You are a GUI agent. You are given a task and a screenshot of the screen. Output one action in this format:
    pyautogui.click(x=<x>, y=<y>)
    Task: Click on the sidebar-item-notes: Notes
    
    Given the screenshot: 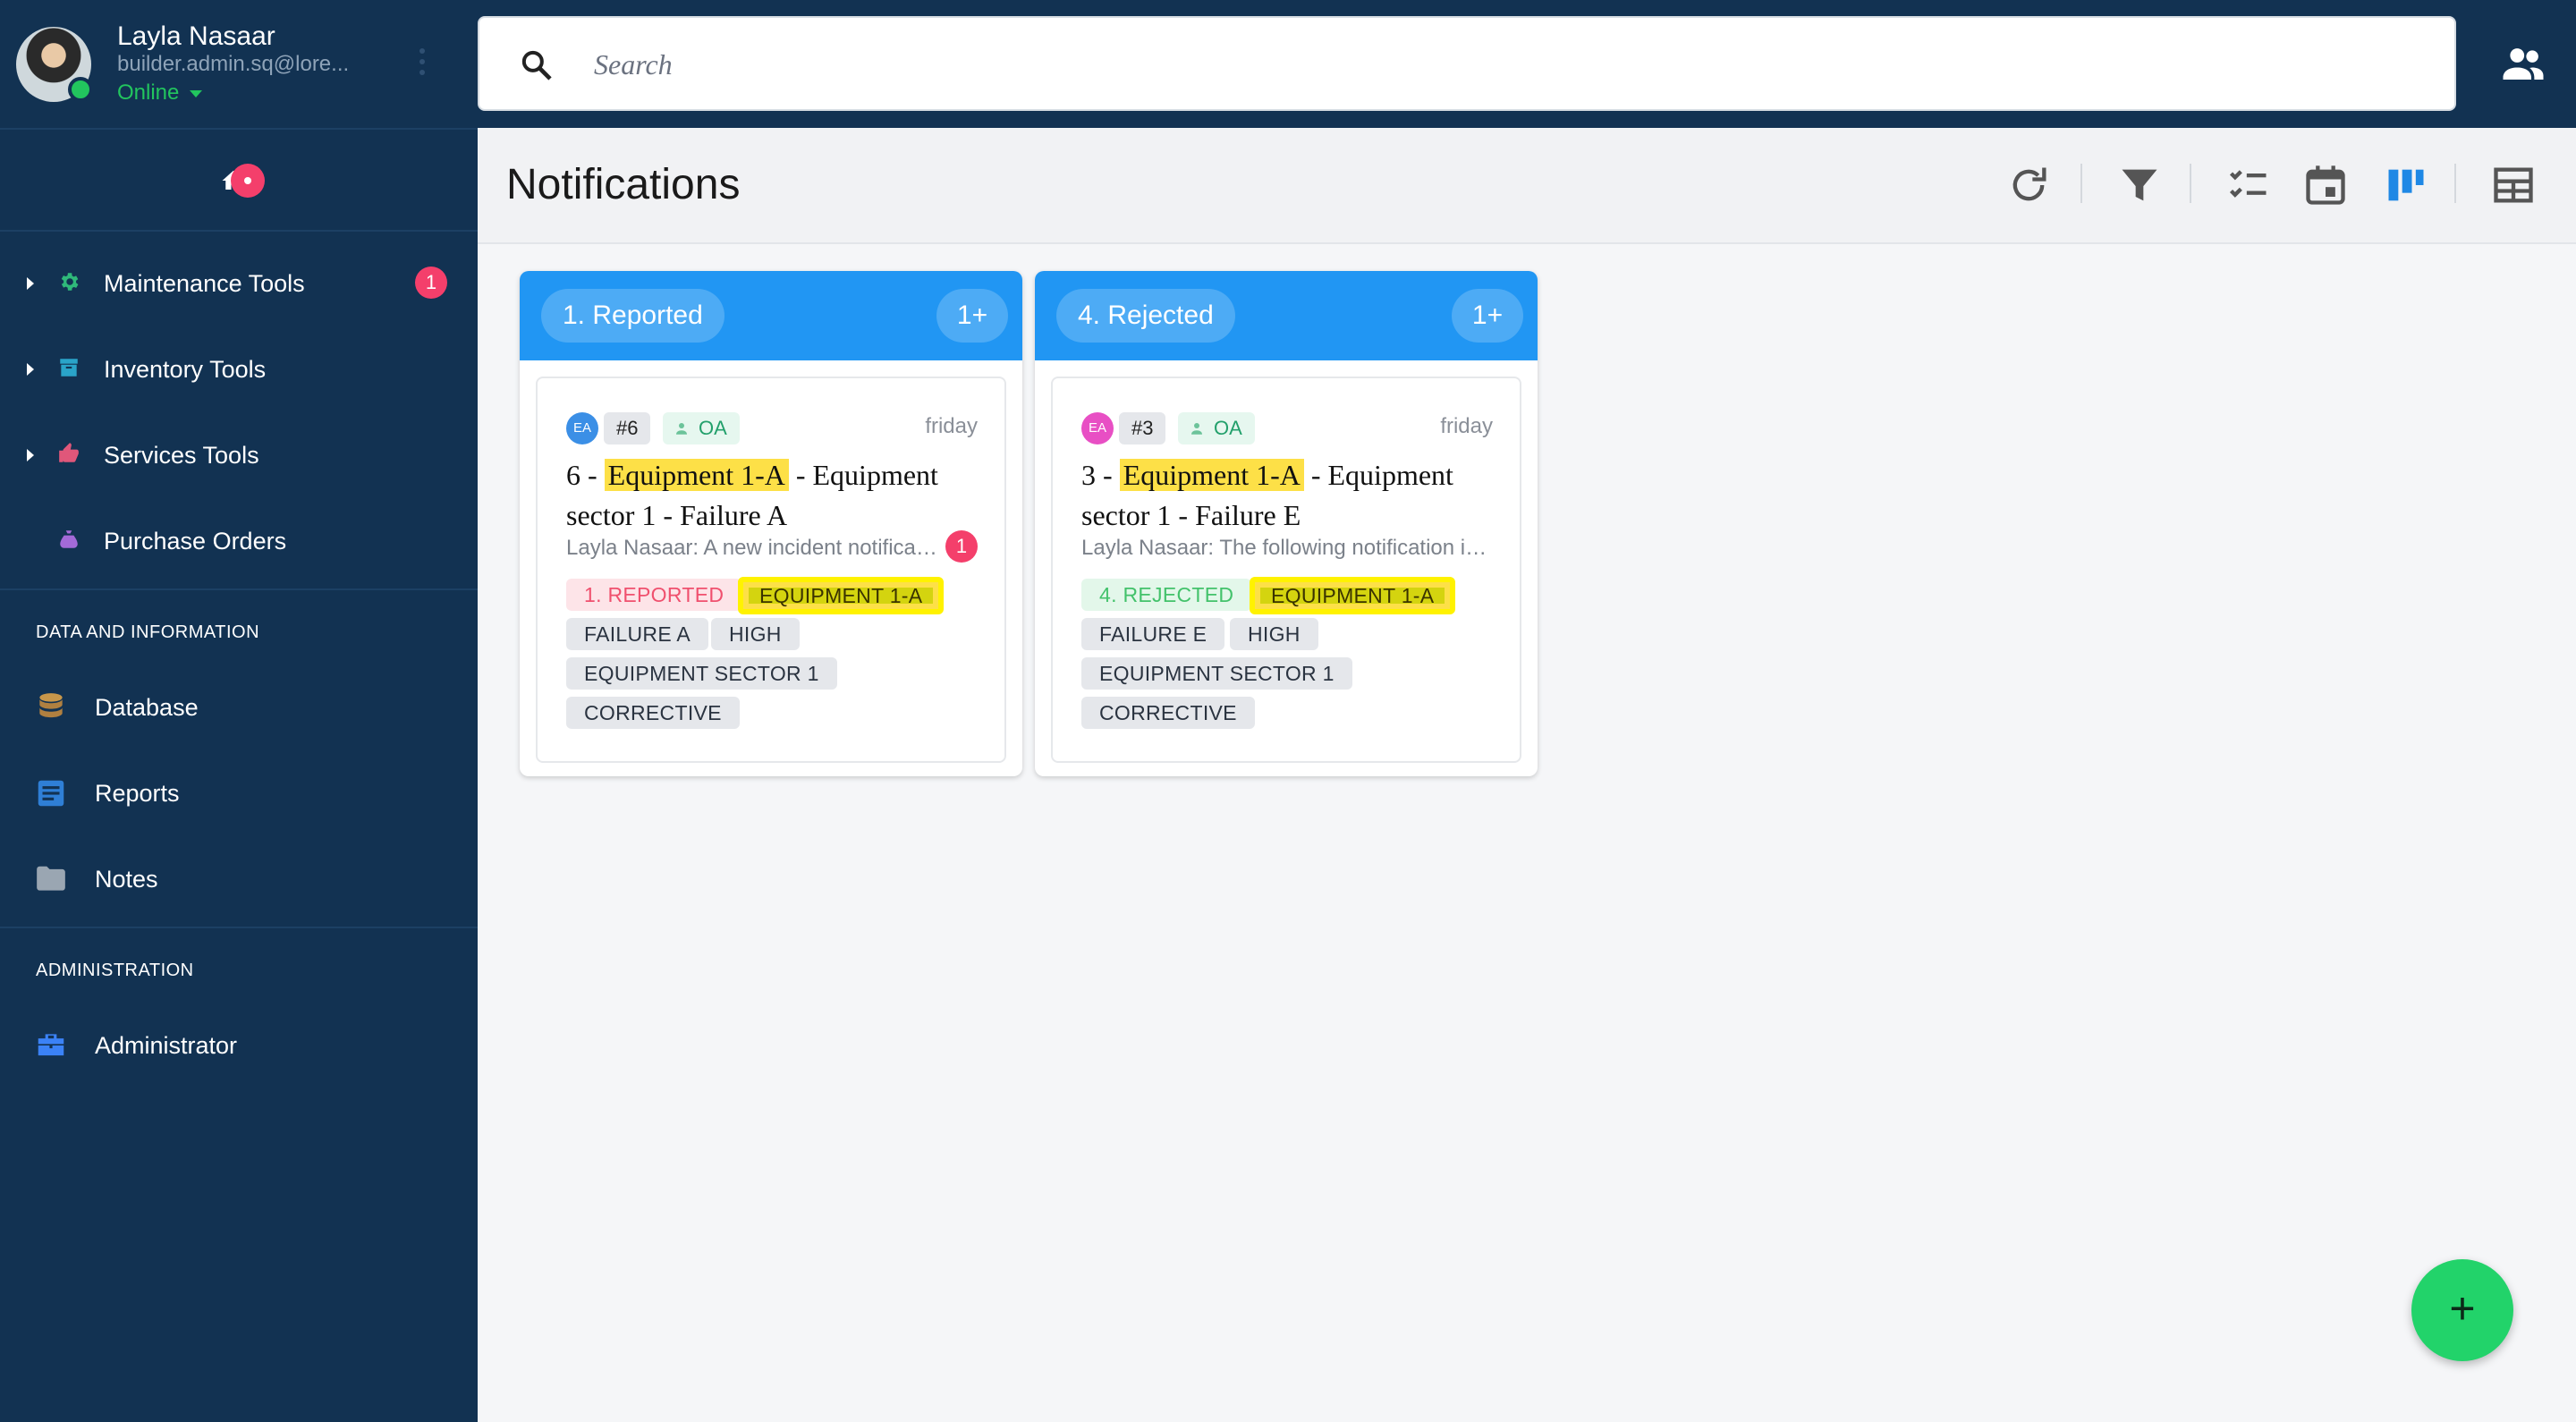 What is the action you would take?
    pyautogui.click(x=239, y=879)
    